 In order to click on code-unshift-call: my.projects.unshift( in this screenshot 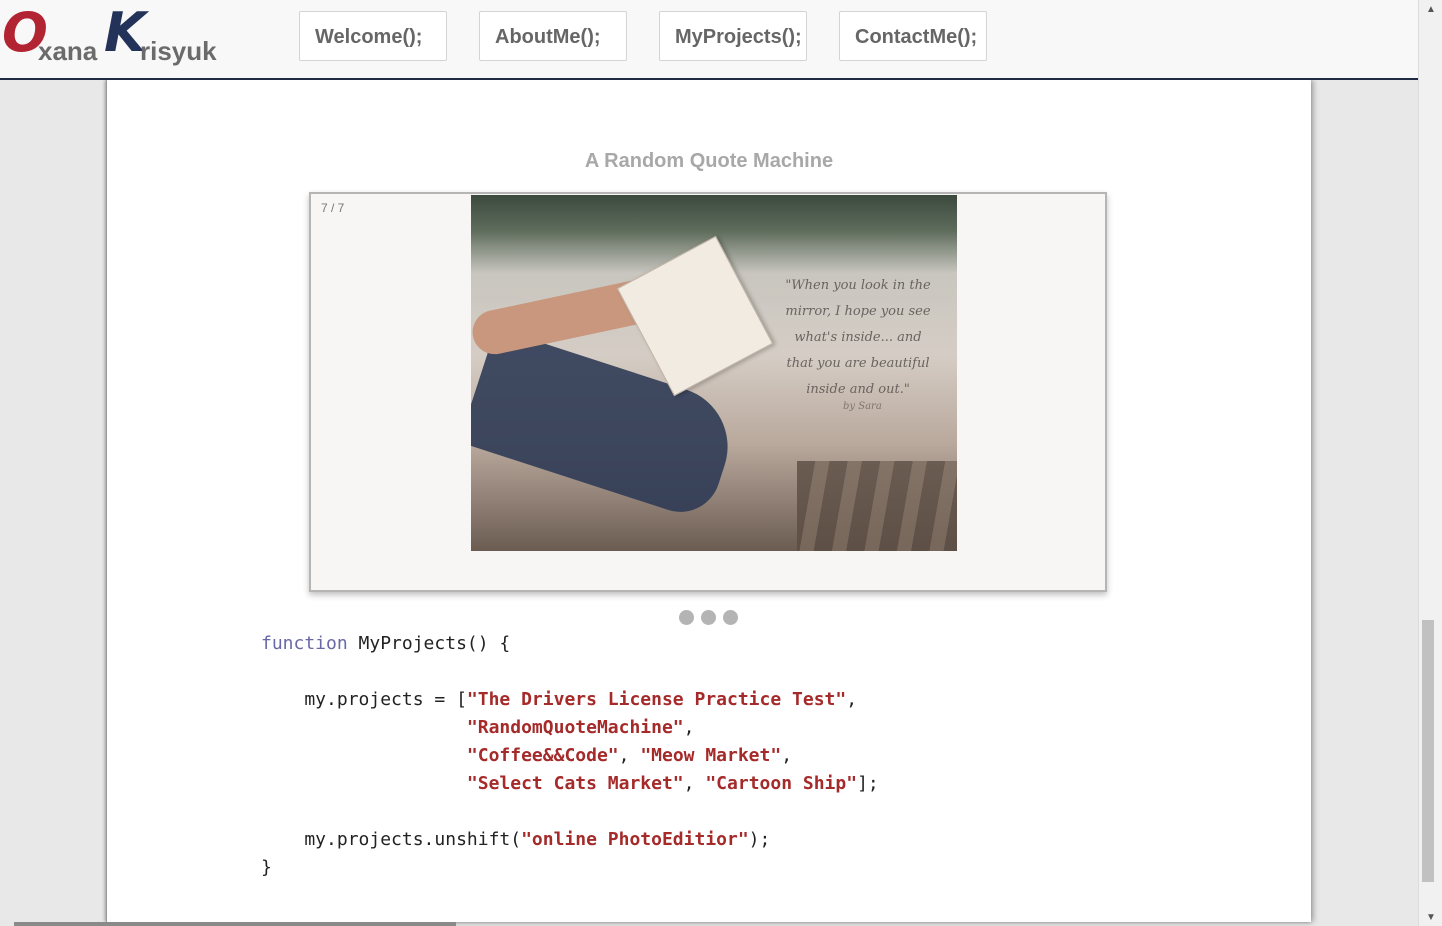, I will do `click(391, 839)`.